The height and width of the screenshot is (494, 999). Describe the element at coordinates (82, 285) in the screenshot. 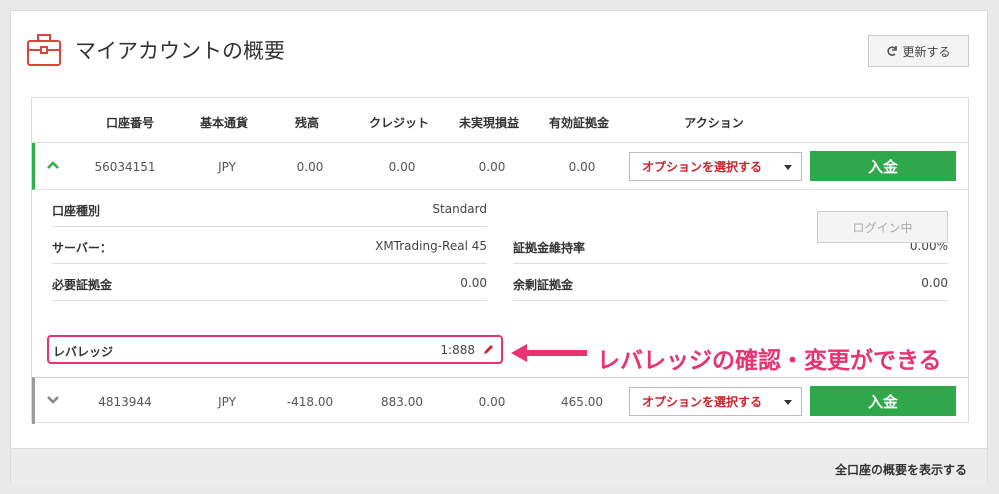

I see `detail-label: 必要証拠金` at that location.